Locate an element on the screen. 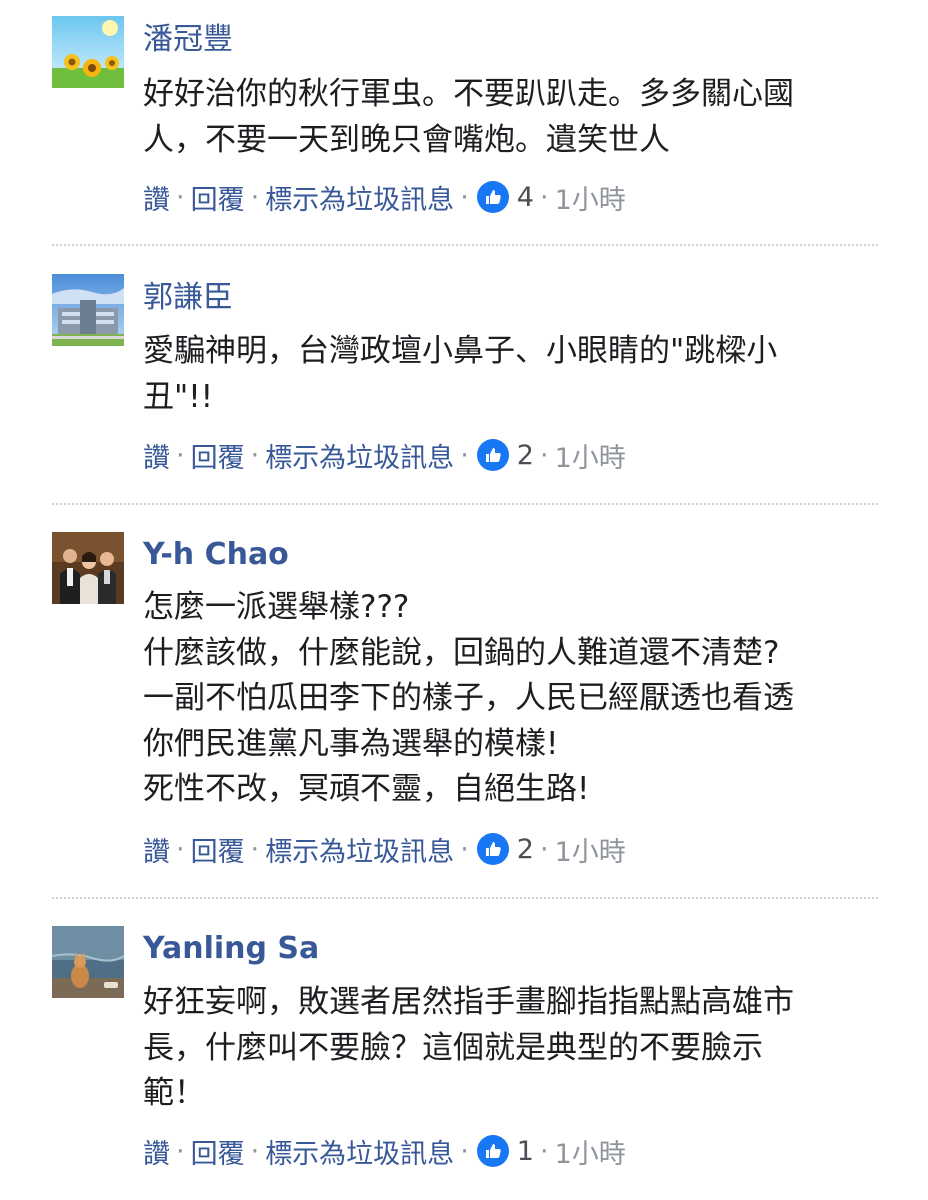  reaction-count: 1 is located at coordinates (525, 1151).